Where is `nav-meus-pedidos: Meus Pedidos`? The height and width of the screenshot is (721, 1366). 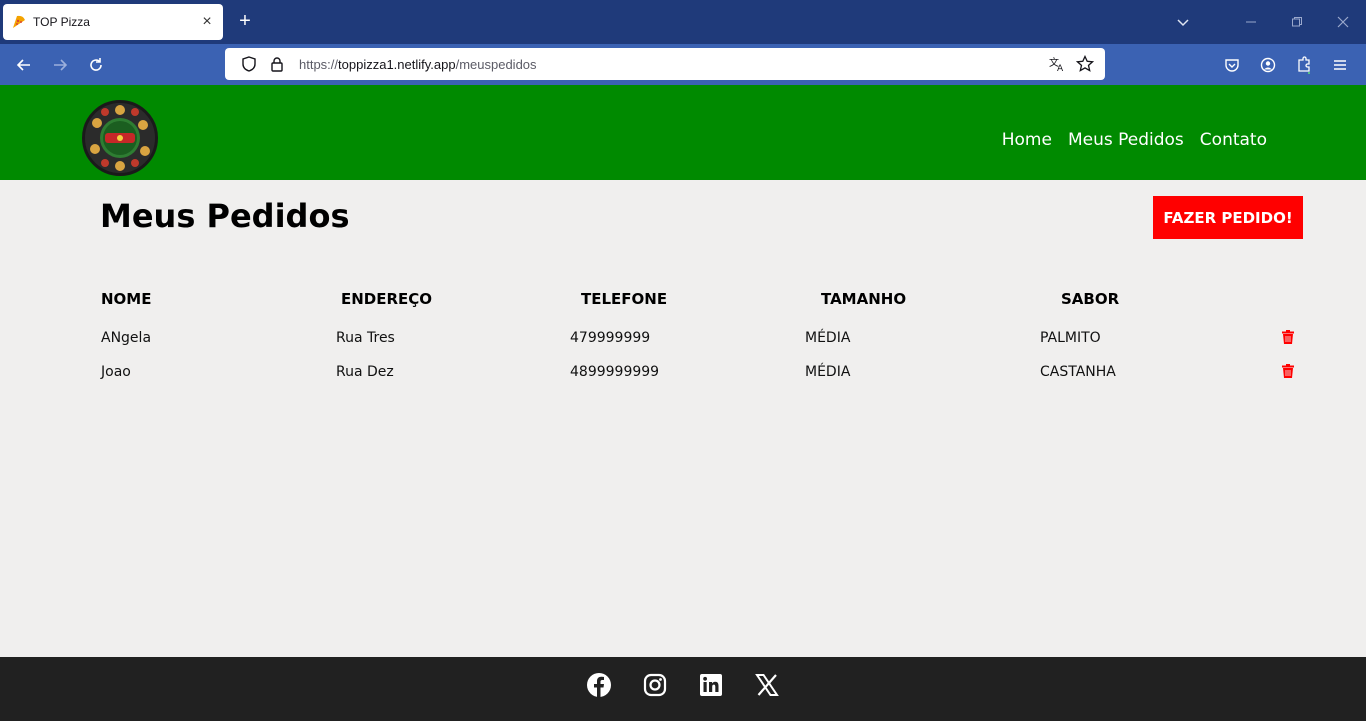
nav-meus-pedidos: Meus Pedidos is located at coordinates (1126, 140).